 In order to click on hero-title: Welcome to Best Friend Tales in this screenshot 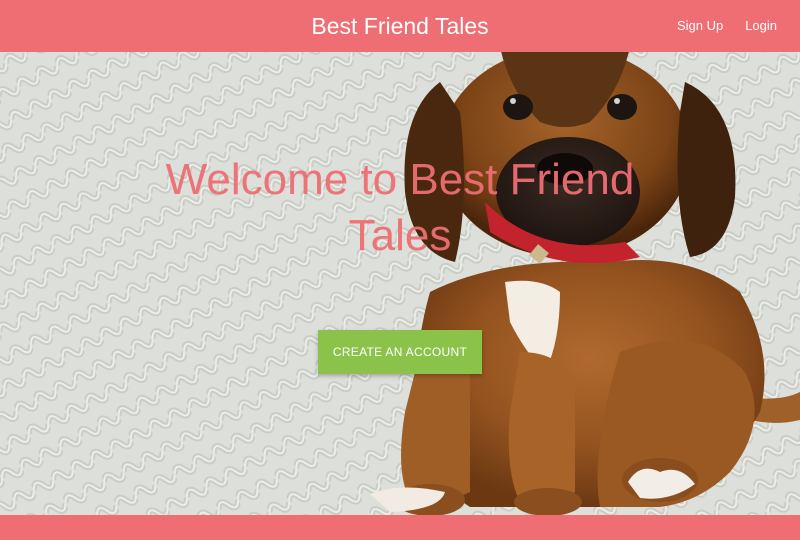, I will do `click(400, 207)`.